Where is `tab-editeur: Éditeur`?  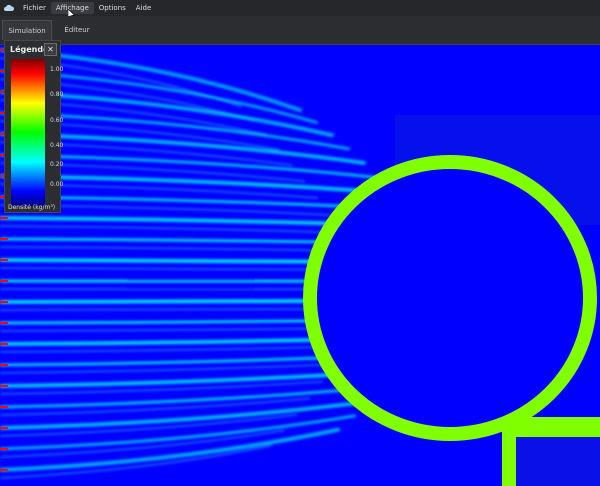 tab-editeur: Éditeur is located at coordinates (77, 29).